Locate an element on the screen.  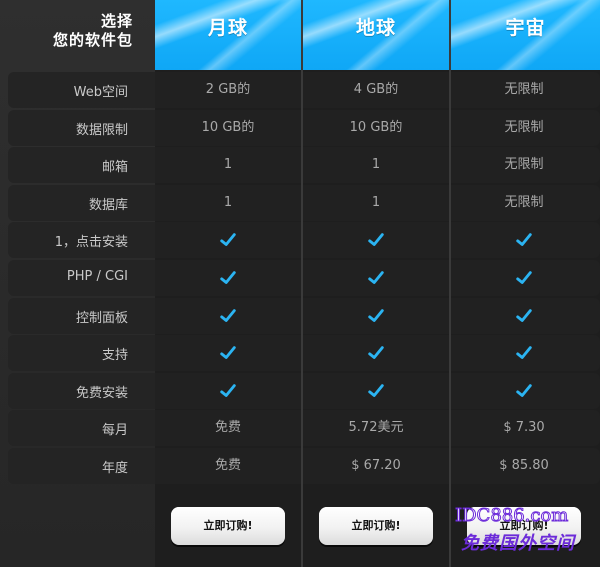
row-label-text: 每月 is located at coordinates (114, 430).